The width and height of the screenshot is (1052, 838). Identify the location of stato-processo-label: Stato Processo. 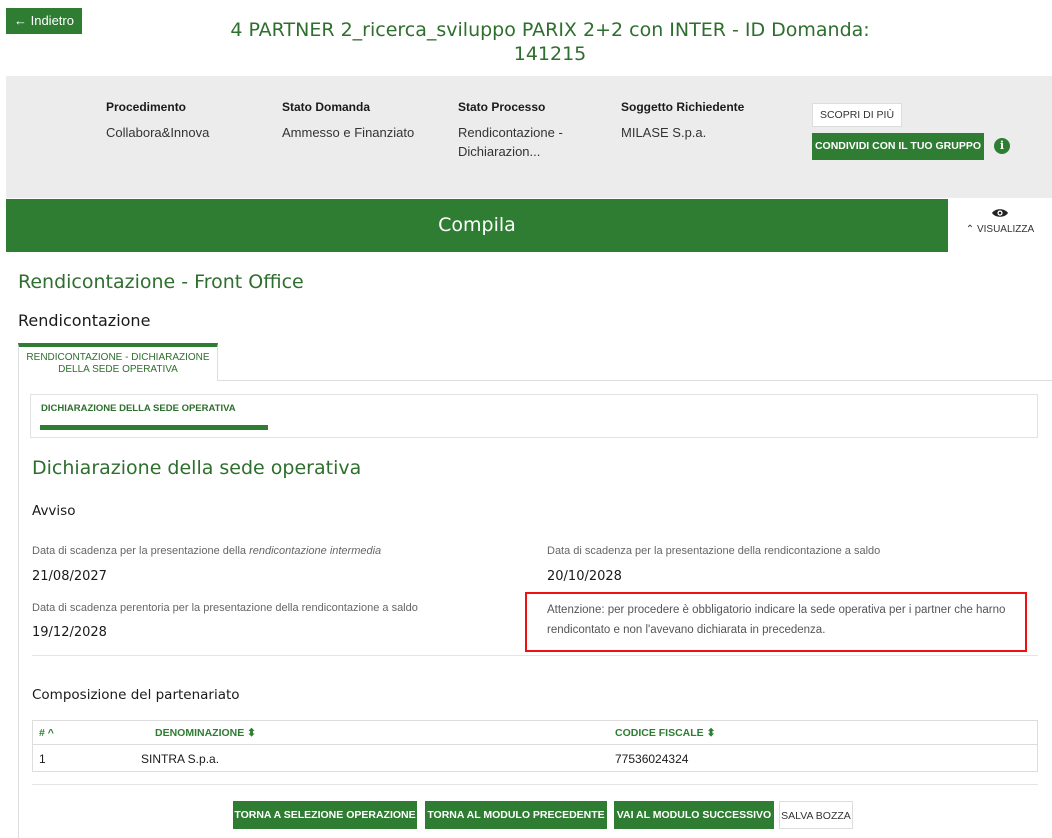
(502, 107).